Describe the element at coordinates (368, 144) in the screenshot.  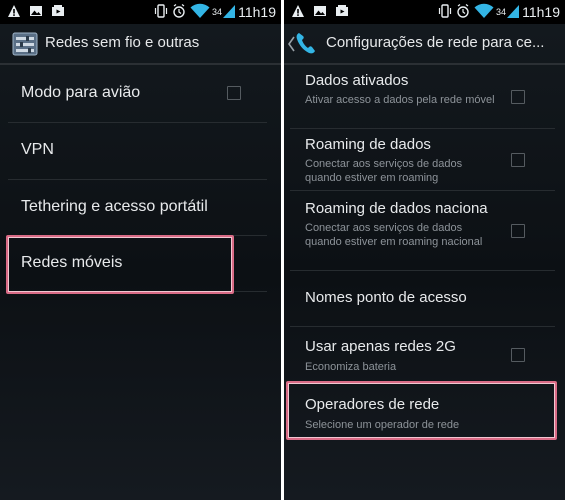
I see `list-item-title: Roaming de dados` at that location.